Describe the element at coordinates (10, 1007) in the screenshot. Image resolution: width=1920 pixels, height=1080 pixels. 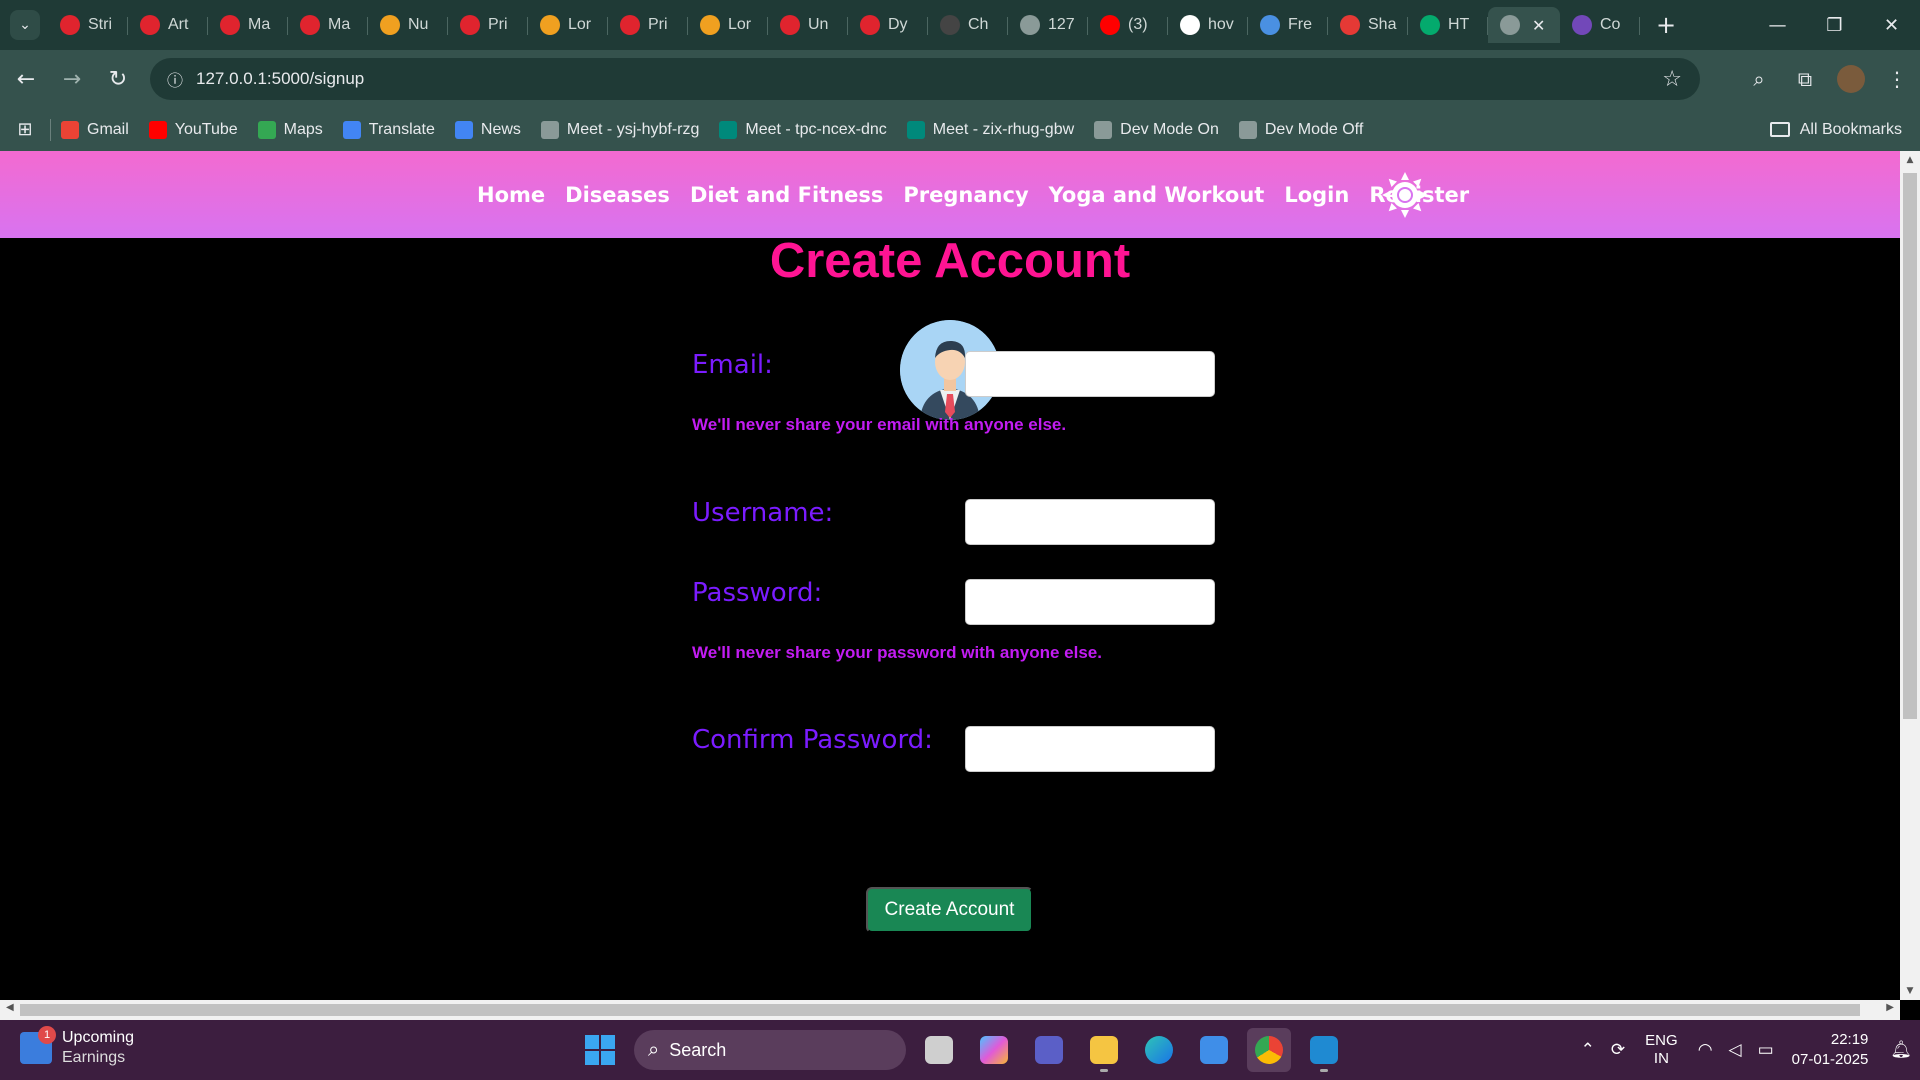
I see `scroll-left-icon: ◀` at that location.